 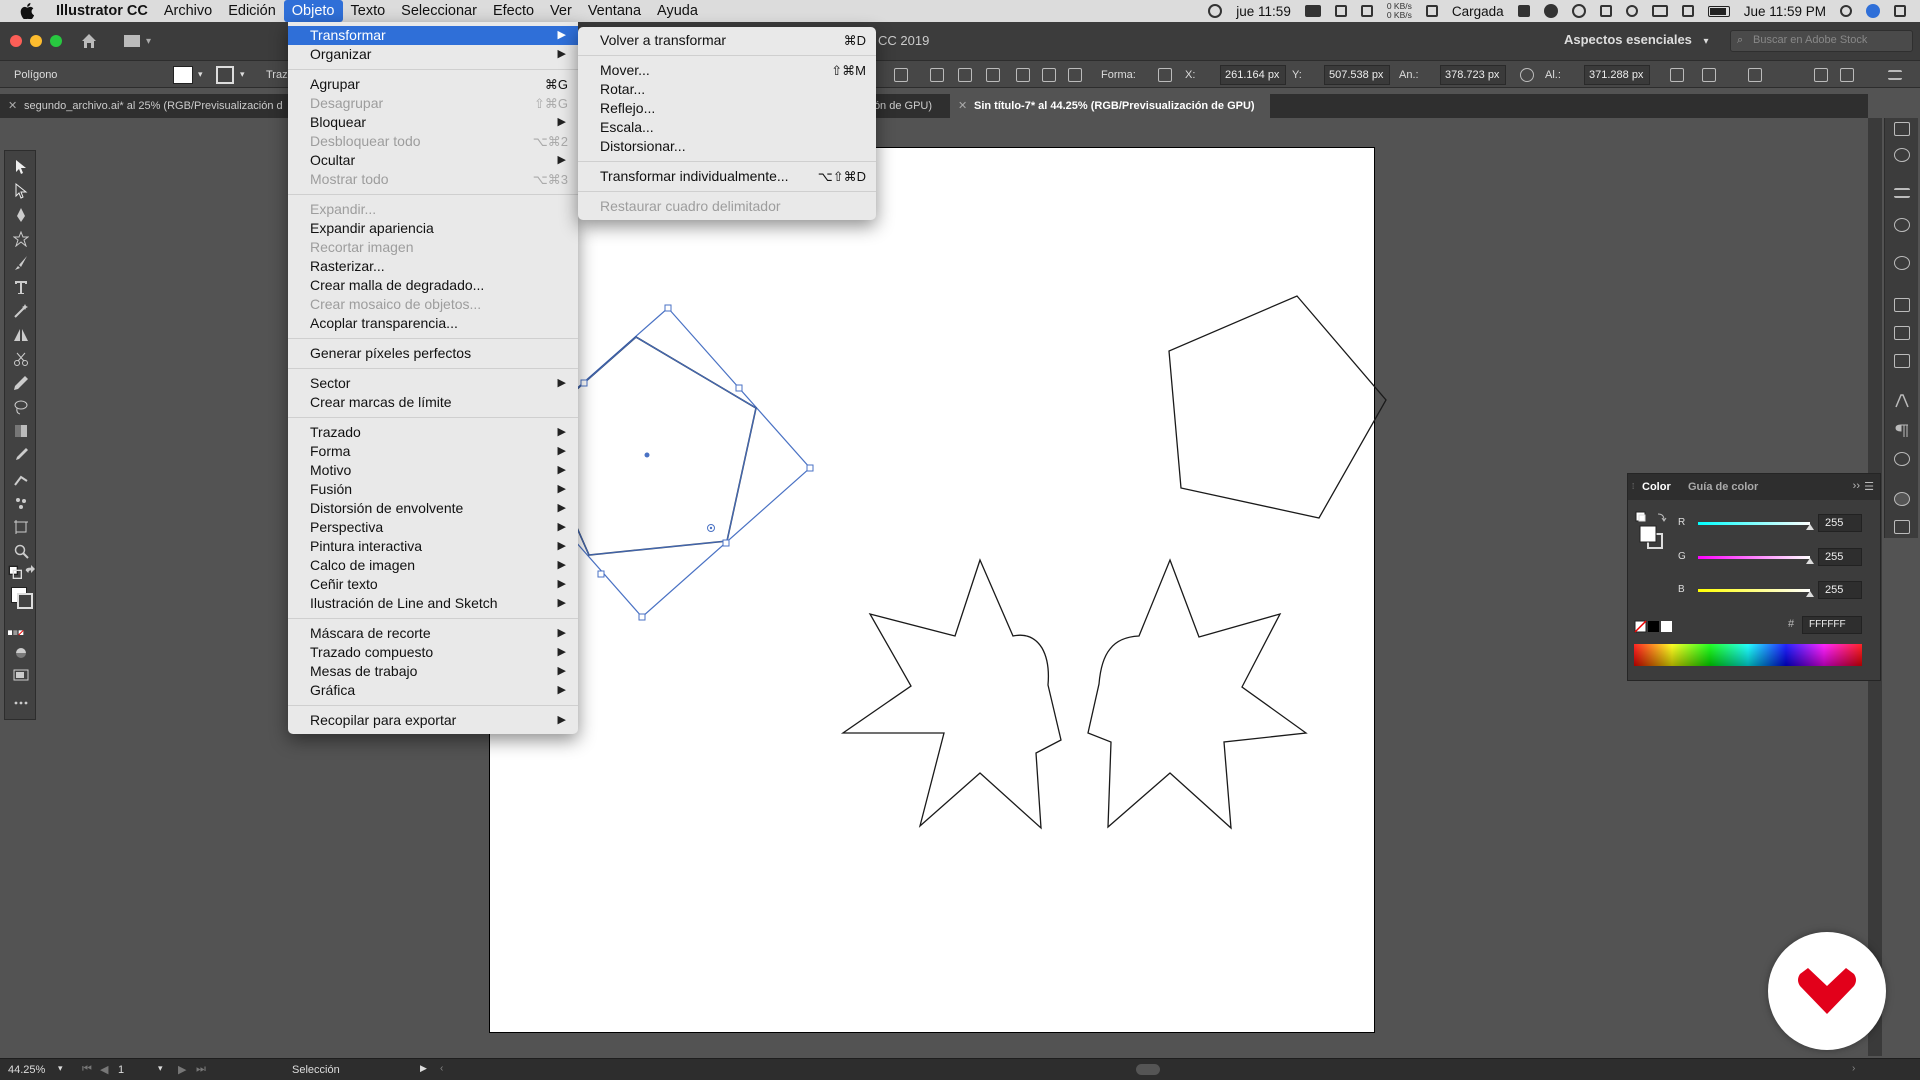 What do you see at coordinates (1754, 557) in the screenshot?
I see `green-slider-track` at bounding box center [1754, 557].